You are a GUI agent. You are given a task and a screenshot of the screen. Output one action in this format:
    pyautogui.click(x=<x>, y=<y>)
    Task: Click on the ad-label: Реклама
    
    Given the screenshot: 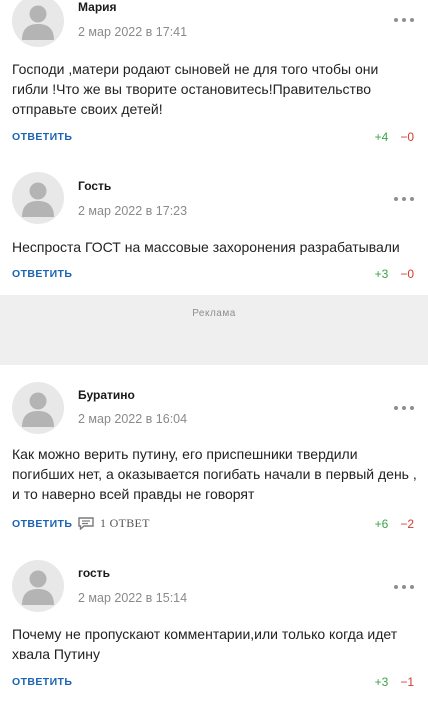 What is the action you would take?
    pyautogui.click(x=214, y=313)
    